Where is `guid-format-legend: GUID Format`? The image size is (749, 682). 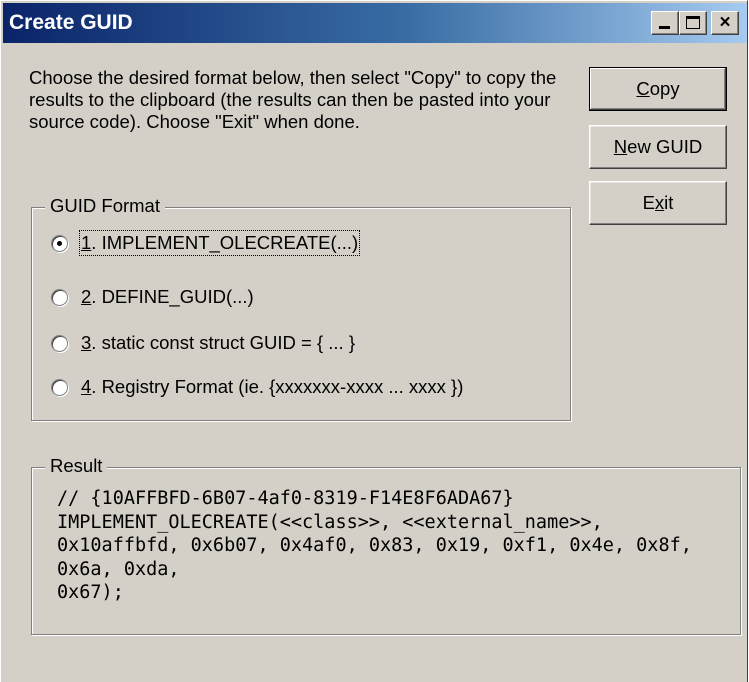
guid-format-legend: GUID Format is located at coordinates (105, 206).